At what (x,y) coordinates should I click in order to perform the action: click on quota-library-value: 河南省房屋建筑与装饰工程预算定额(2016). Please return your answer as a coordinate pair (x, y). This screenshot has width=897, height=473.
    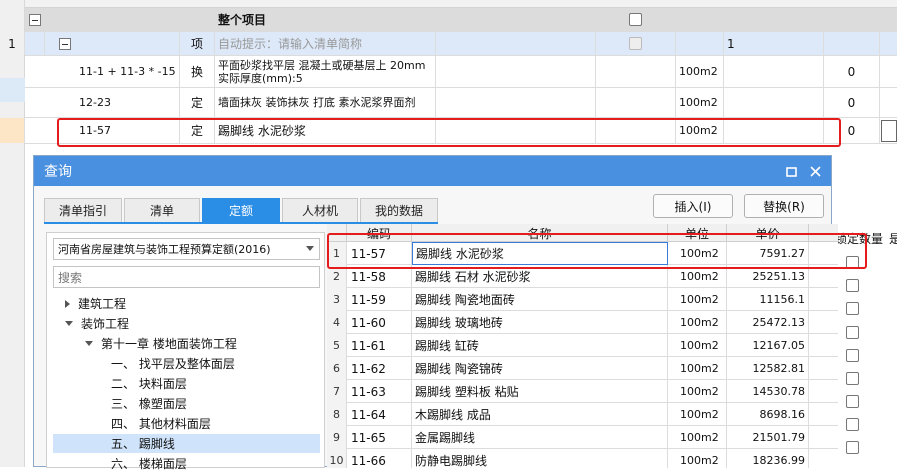
    Looking at the image, I should click on (164, 249).